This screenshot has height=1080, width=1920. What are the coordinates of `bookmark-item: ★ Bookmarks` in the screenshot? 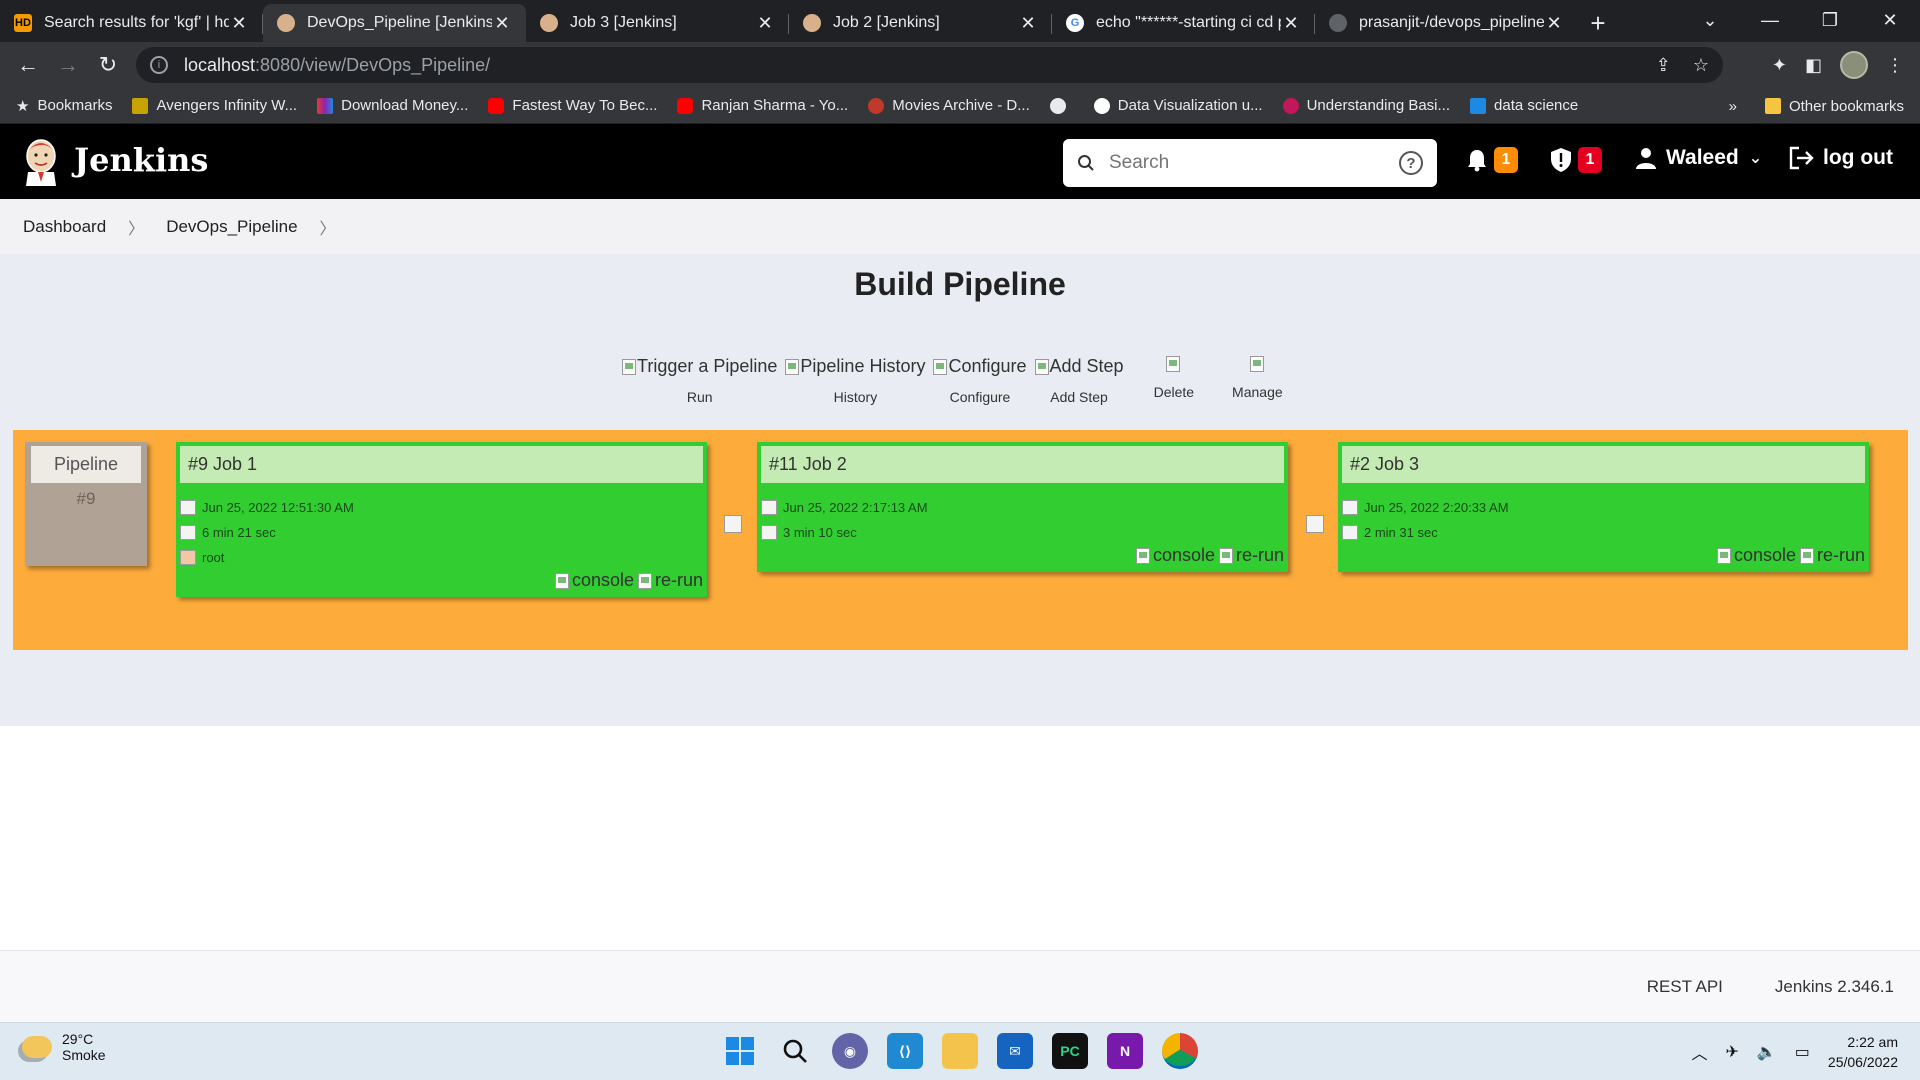 It's located at (64, 106).